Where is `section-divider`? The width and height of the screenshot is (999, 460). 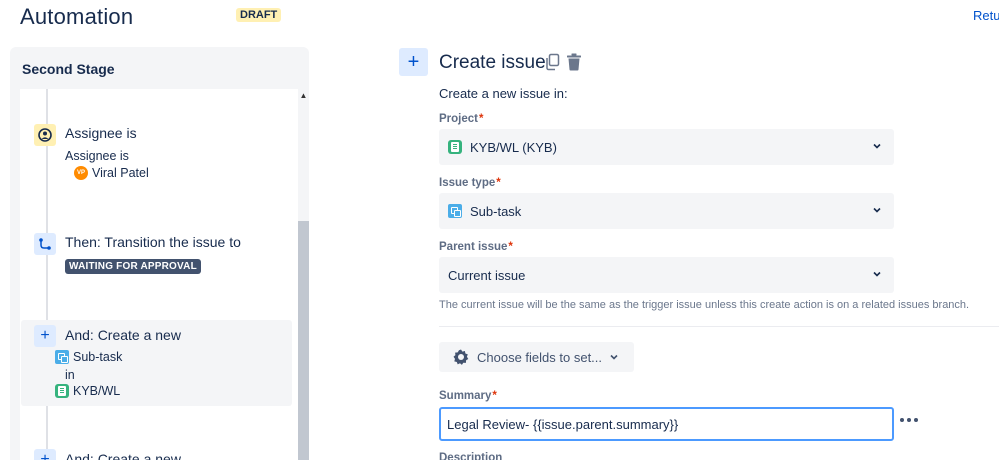
section-divider is located at coordinates (719, 326).